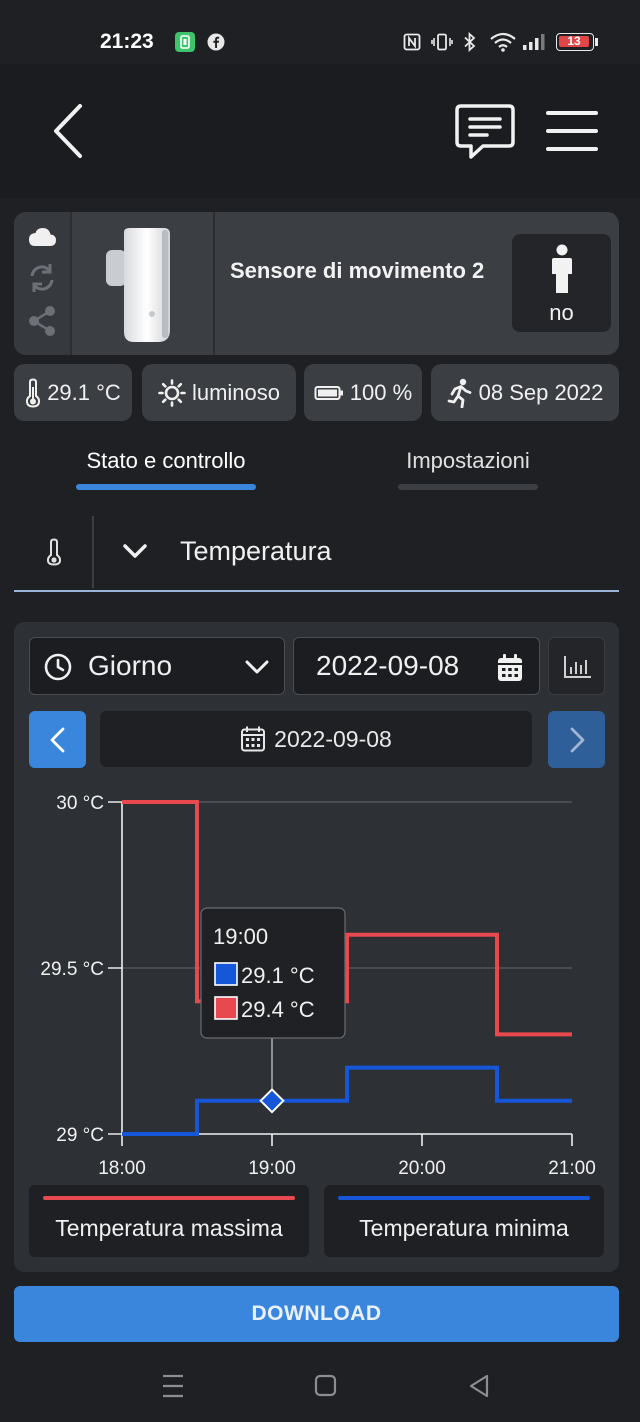  What do you see at coordinates (320, 32) in the screenshot?
I see `status-bar: 21:23 13` at bounding box center [320, 32].